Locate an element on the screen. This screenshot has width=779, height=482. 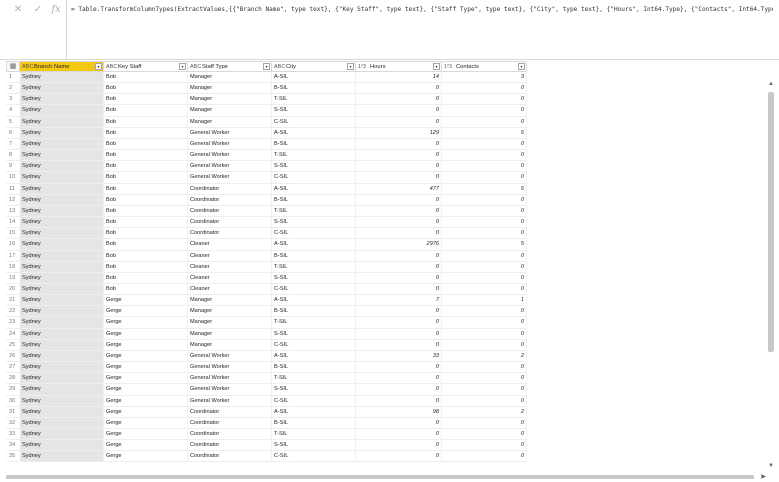
cell-hours: 14 is located at coordinates (399, 77).